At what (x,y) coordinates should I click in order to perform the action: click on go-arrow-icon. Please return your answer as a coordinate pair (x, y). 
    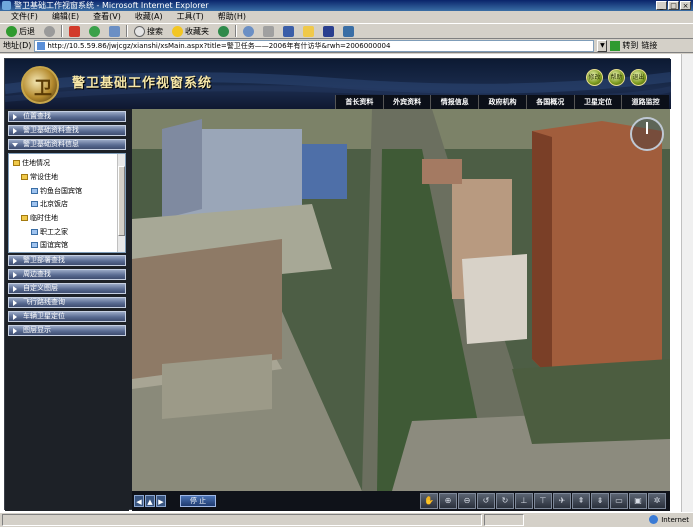
    Looking at the image, I should click on (615, 45).